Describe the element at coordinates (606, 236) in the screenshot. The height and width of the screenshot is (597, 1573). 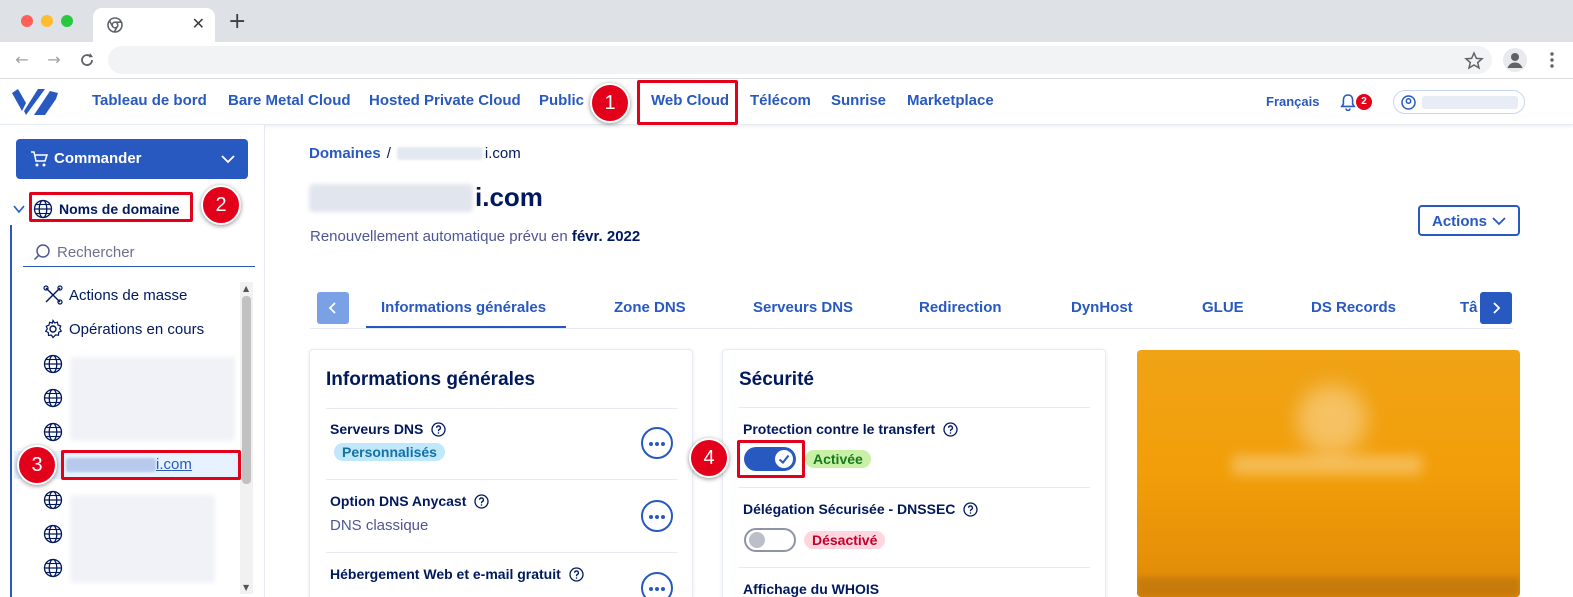
I see `renewal-date: févr. 2022` at that location.